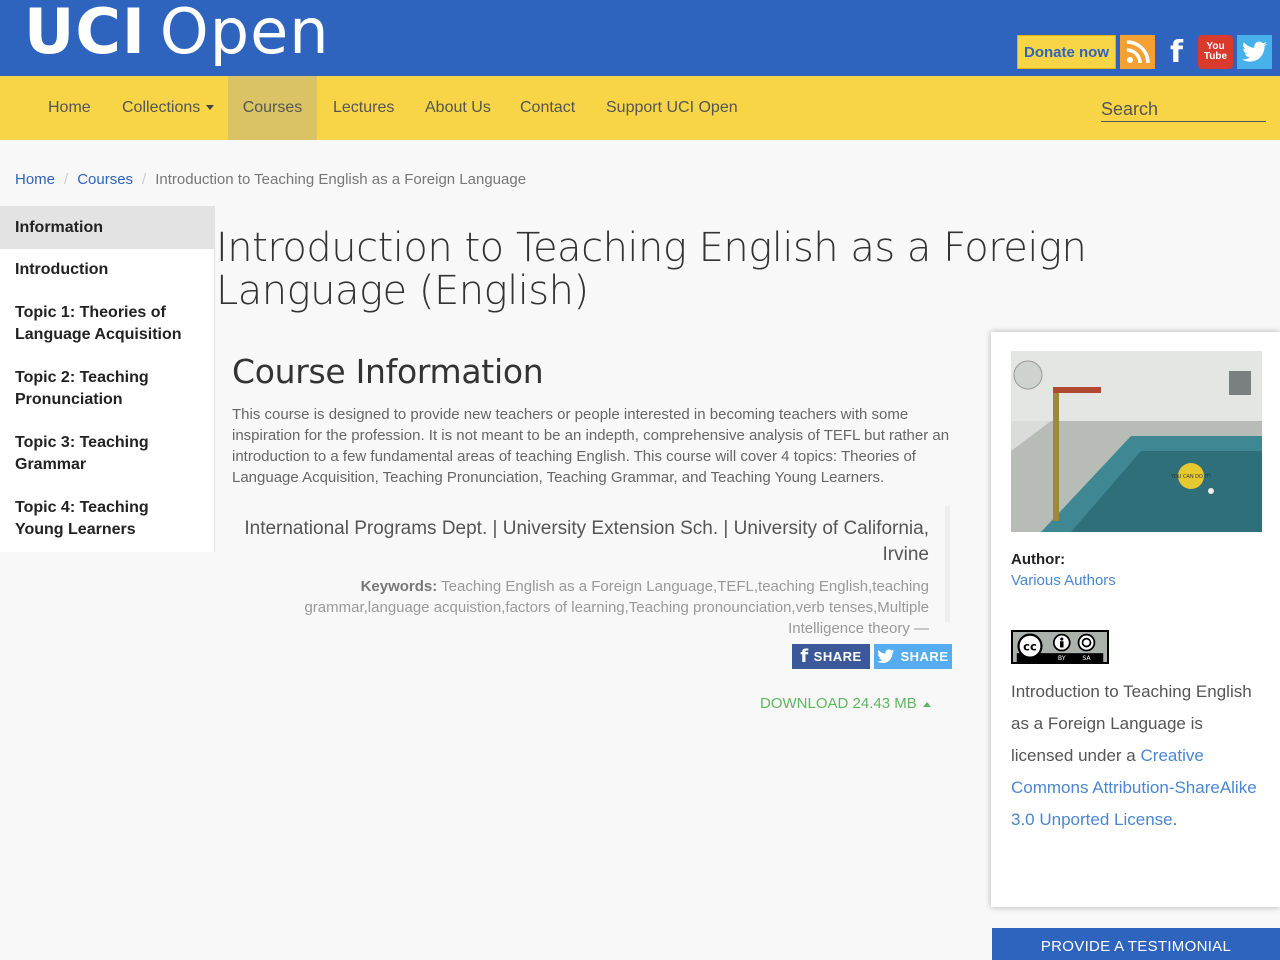 This screenshot has width=1280, height=960. I want to click on creative-commons-badge-icon: cc BY SA, so click(1060, 647).